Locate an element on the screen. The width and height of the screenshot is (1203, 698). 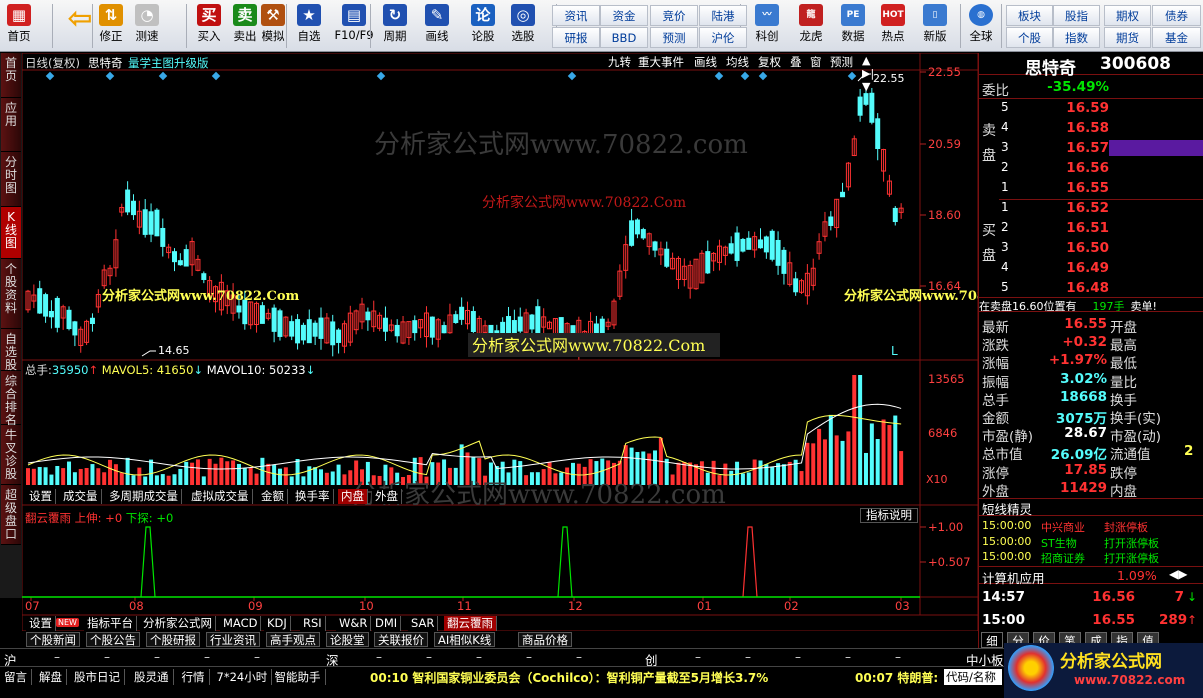
数据-button: PE 数据 is located at coordinates (853, 26).